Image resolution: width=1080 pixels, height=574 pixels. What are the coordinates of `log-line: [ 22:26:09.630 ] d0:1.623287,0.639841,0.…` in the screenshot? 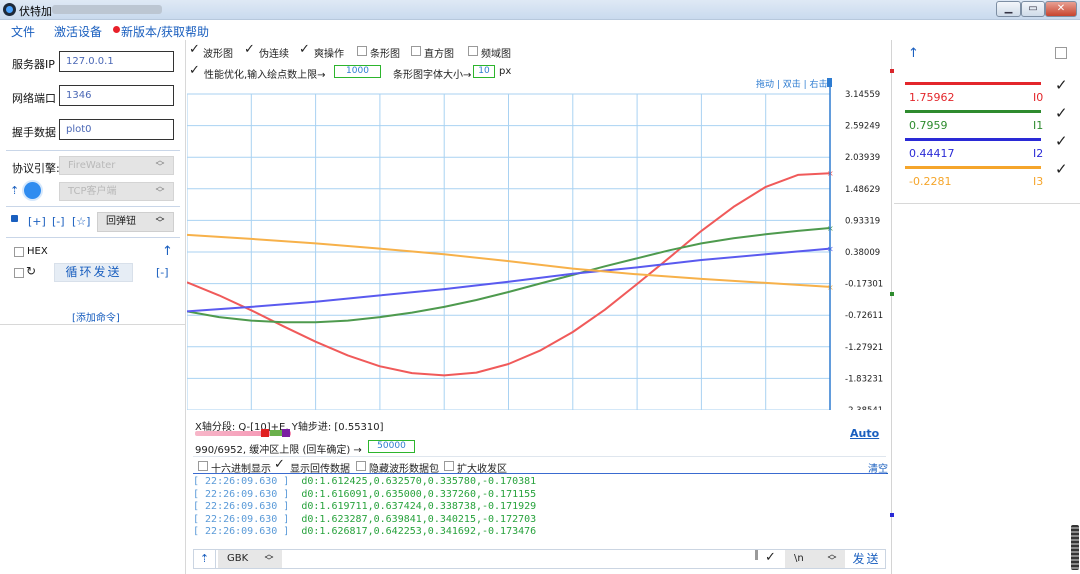 It's located at (513, 520).